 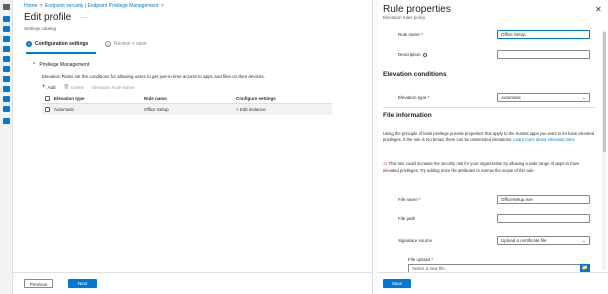 What do you see at coordinates (417, 9) in the screenshot?
I see `pane-title: Rule properties` at bounding box center [417, 9].